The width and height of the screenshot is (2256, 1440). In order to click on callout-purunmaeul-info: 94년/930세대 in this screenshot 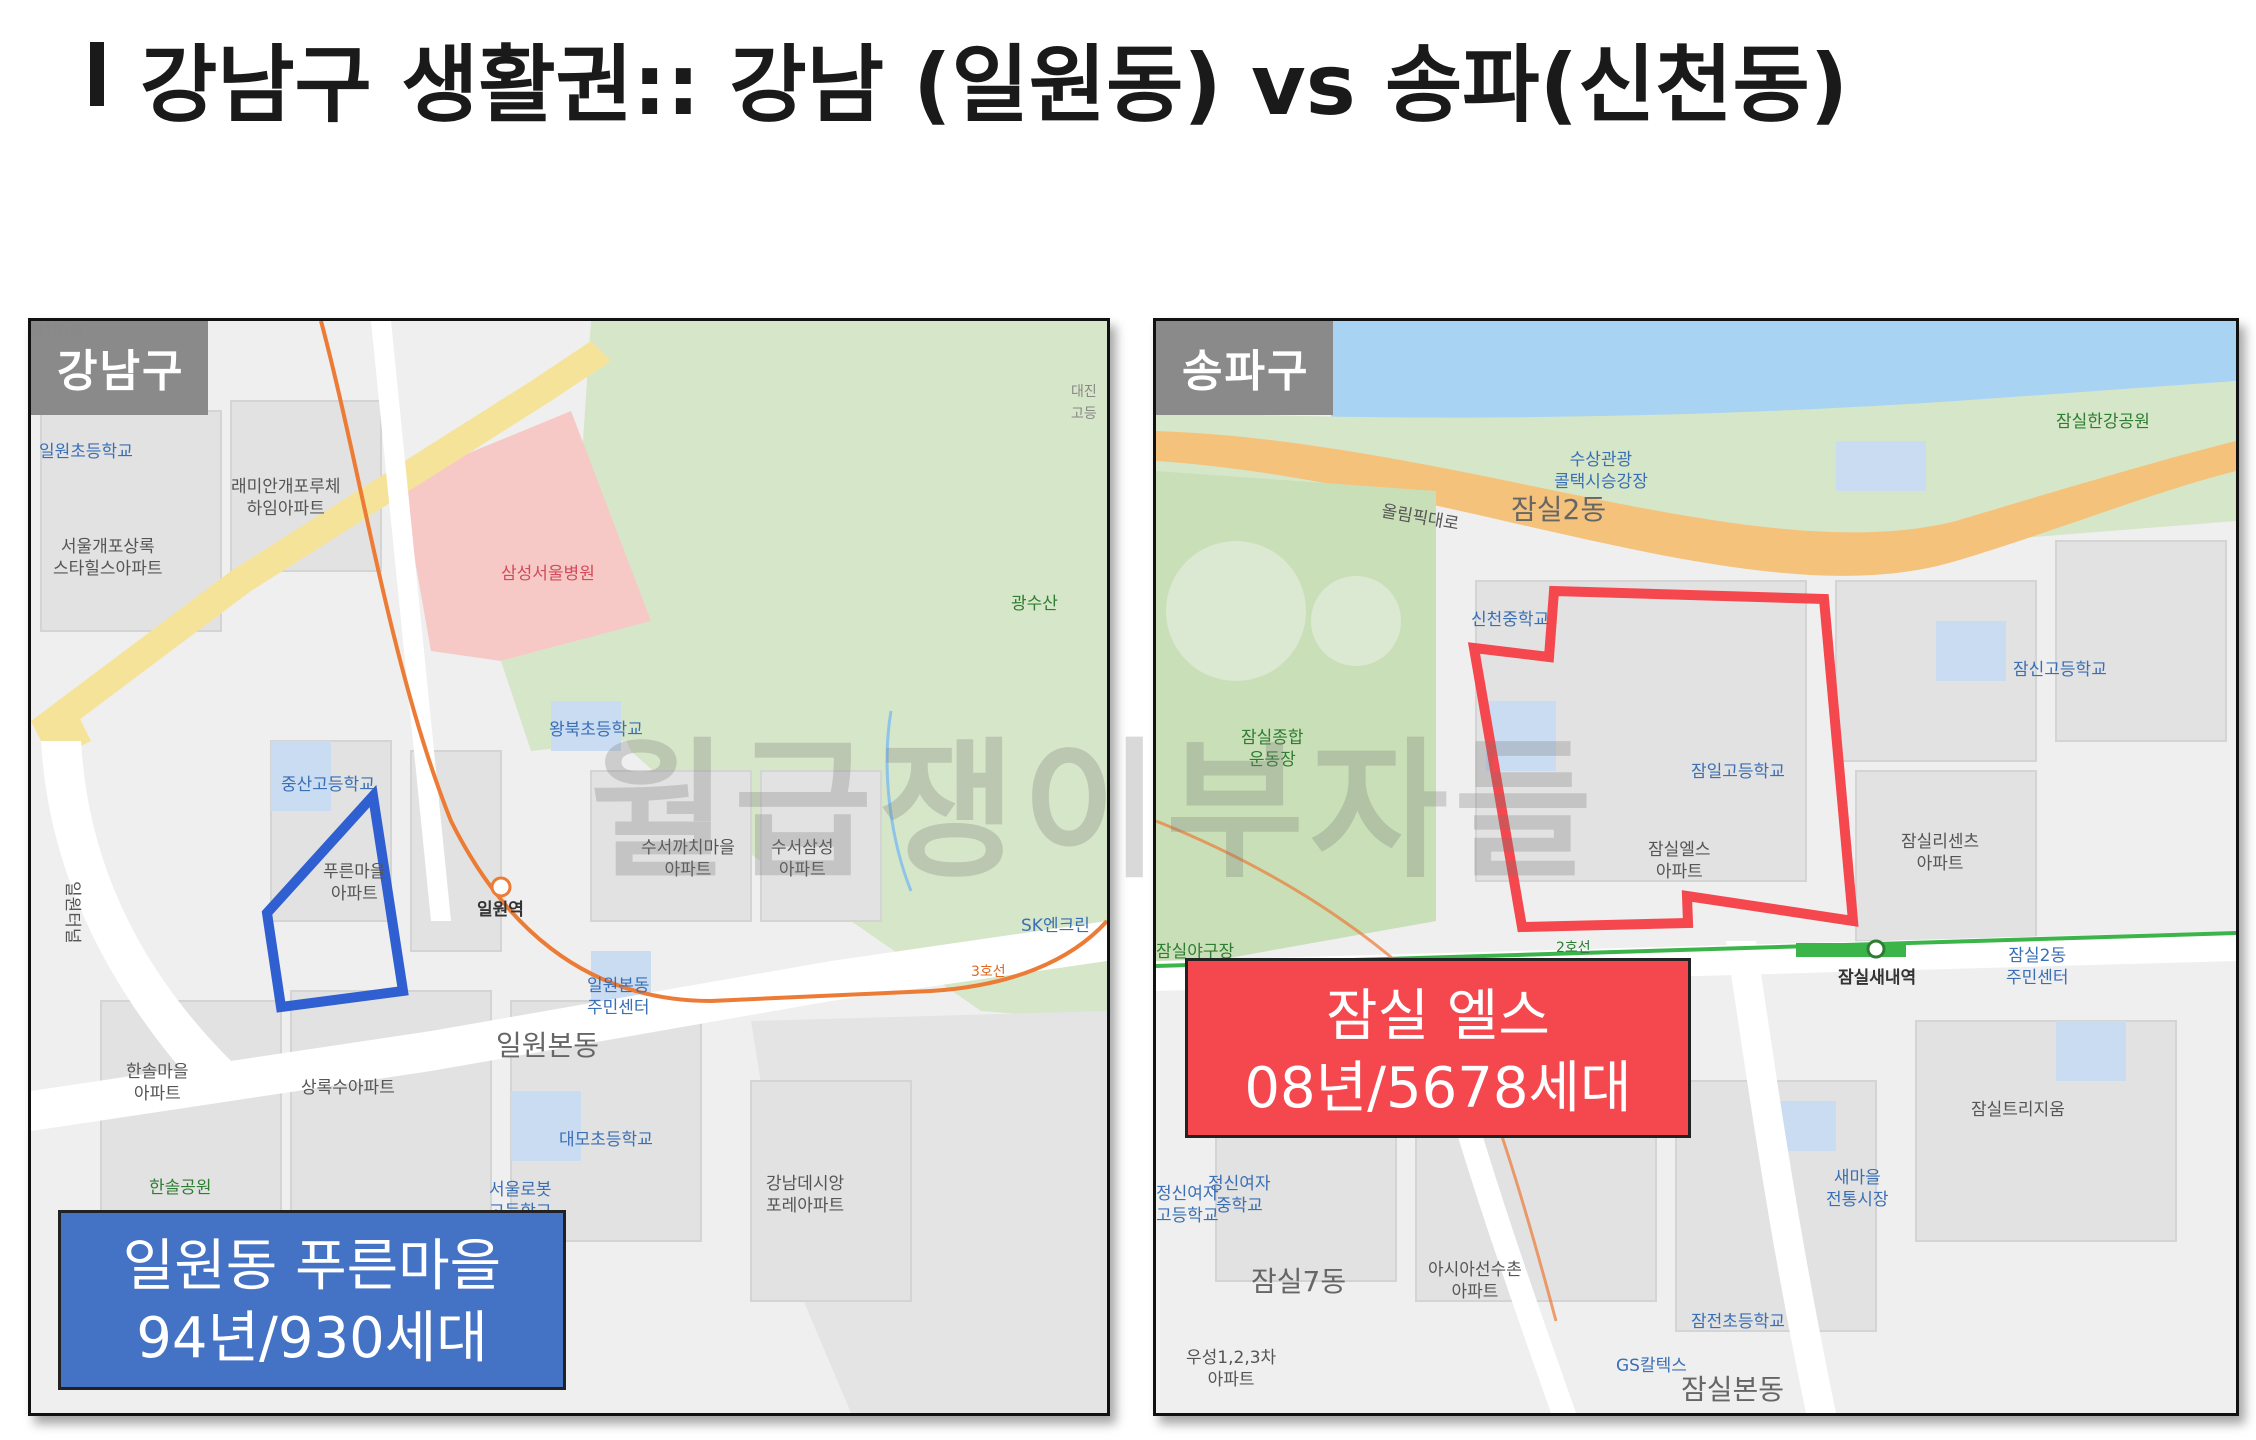, I will do `click(312, 1338)`.